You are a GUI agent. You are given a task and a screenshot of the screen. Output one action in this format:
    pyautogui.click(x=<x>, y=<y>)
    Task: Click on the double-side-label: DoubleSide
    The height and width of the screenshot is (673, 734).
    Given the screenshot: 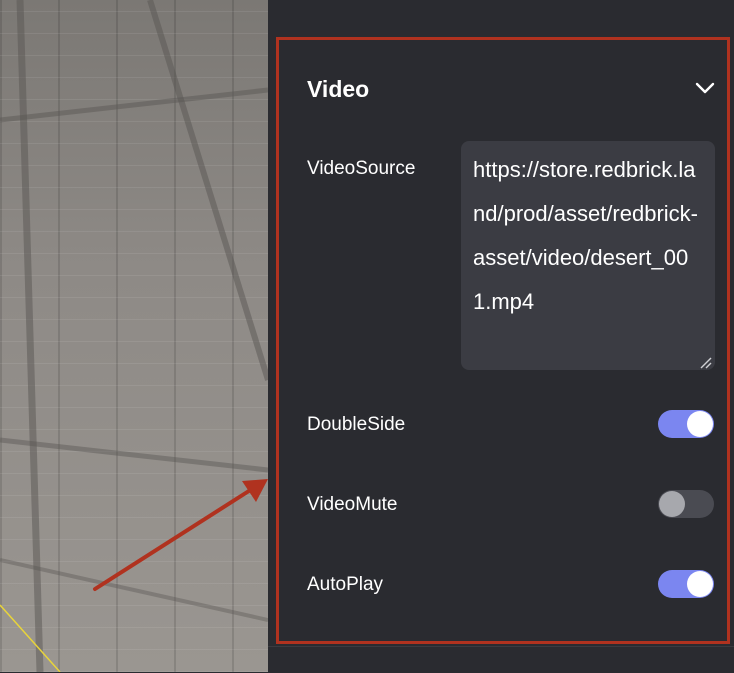 What is the action you would take?
    pyautogui.click(x=356, y=424)
    